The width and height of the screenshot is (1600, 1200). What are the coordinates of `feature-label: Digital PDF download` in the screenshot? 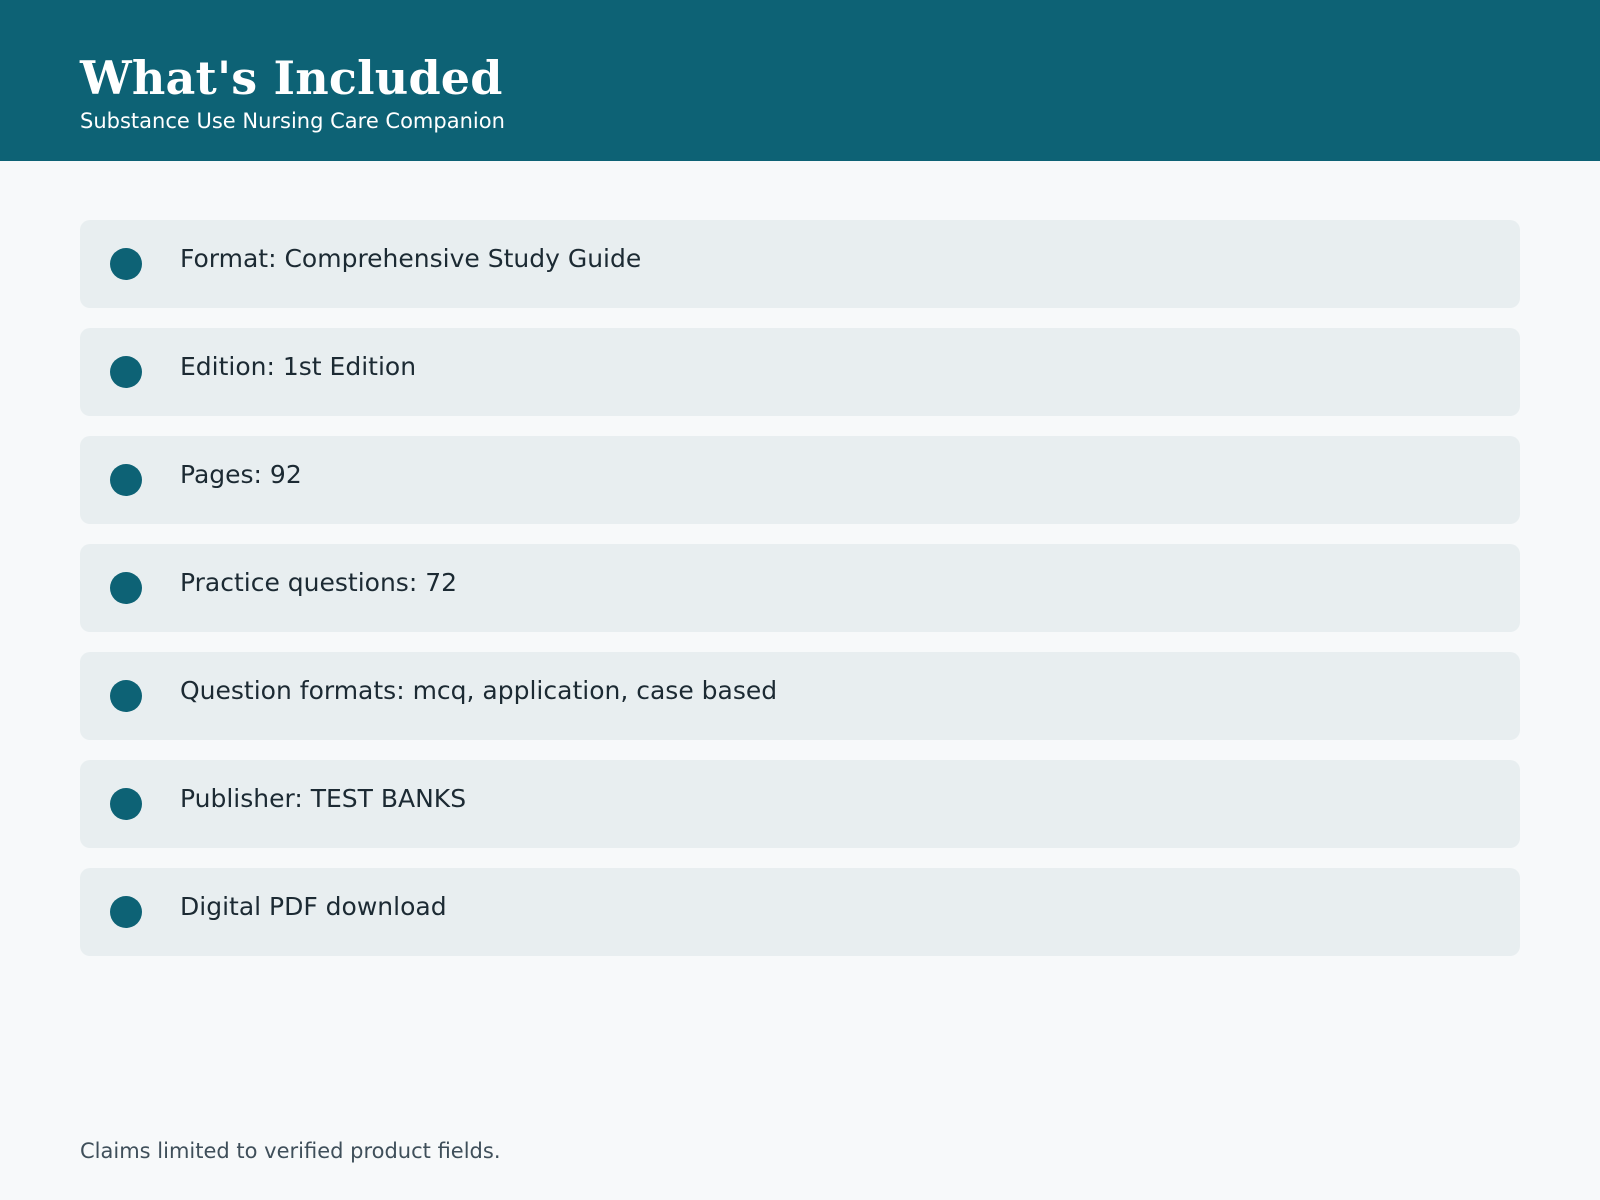 It's located at (313, 906).